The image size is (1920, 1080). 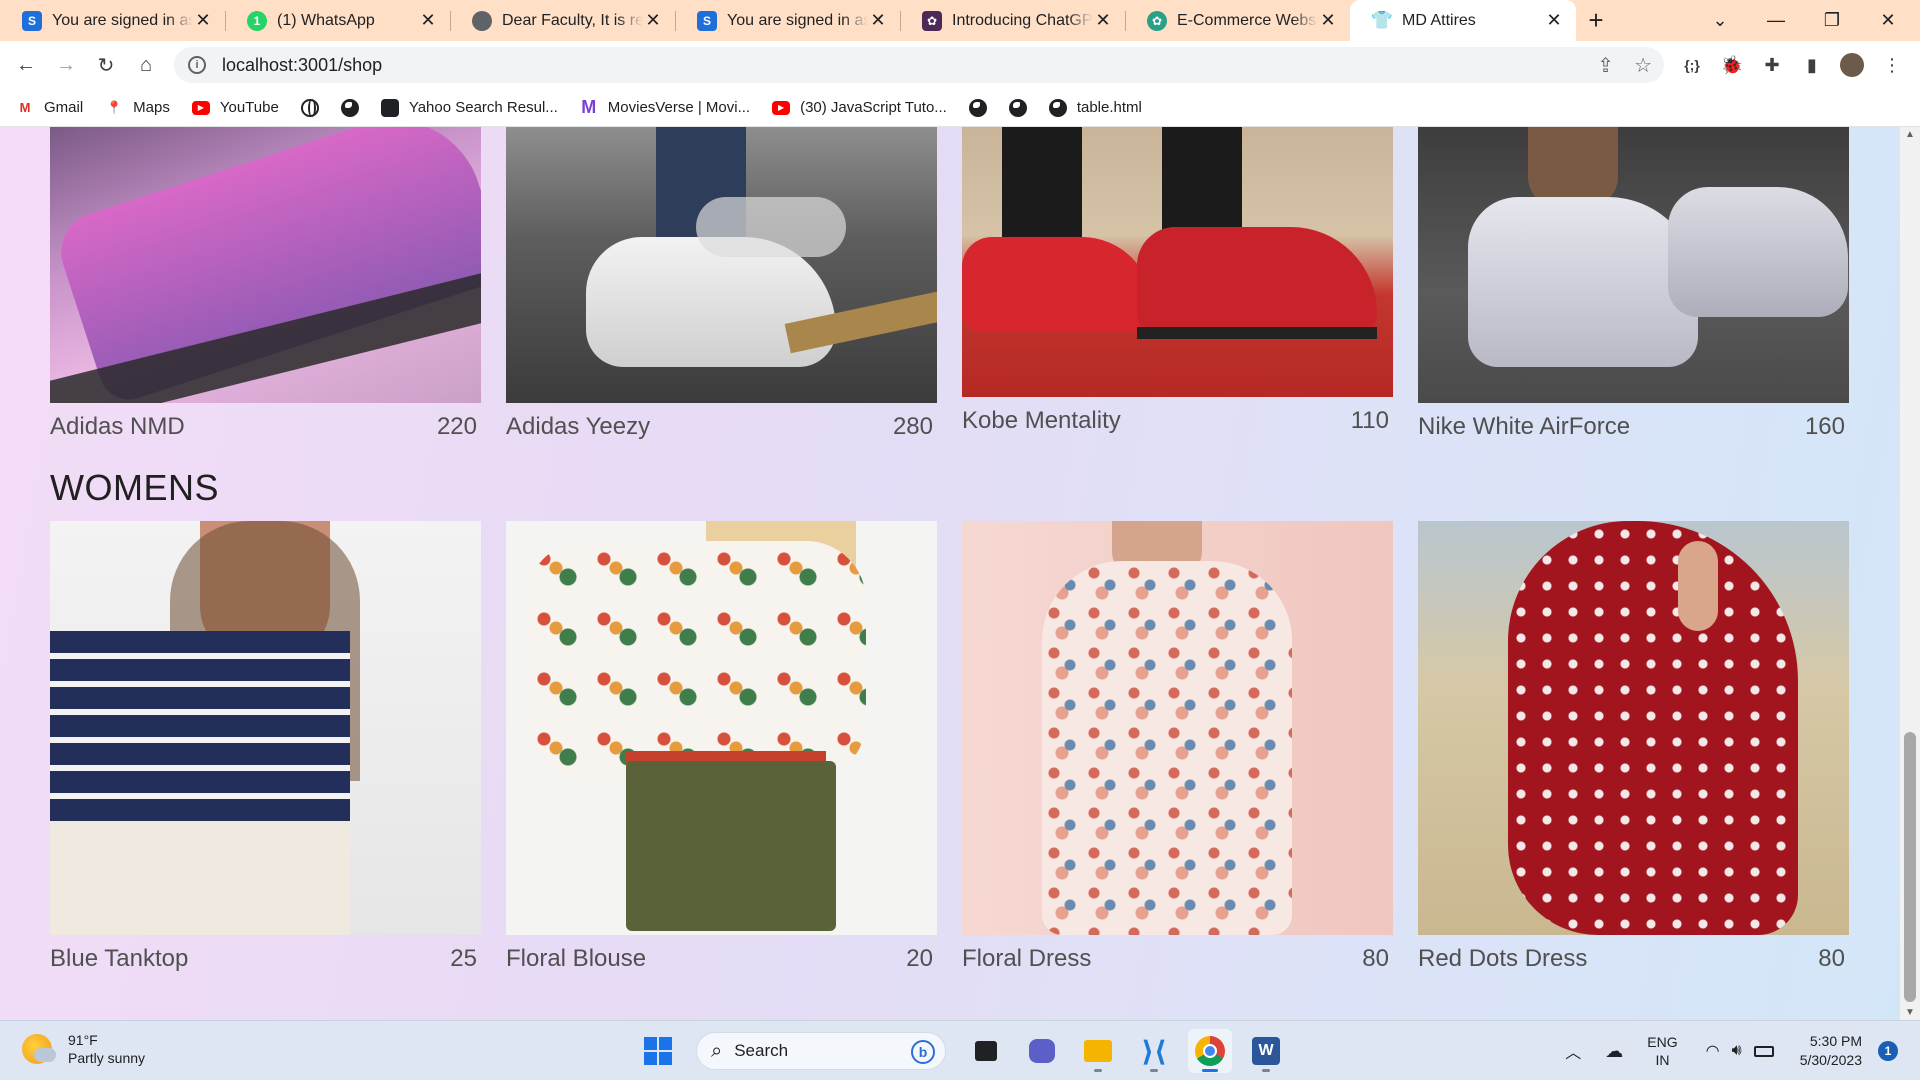 What do you see at coordinates (1042, 1051) in the screenshot?
I see `teams-chat-button` at bounding box center [1042, 1051].